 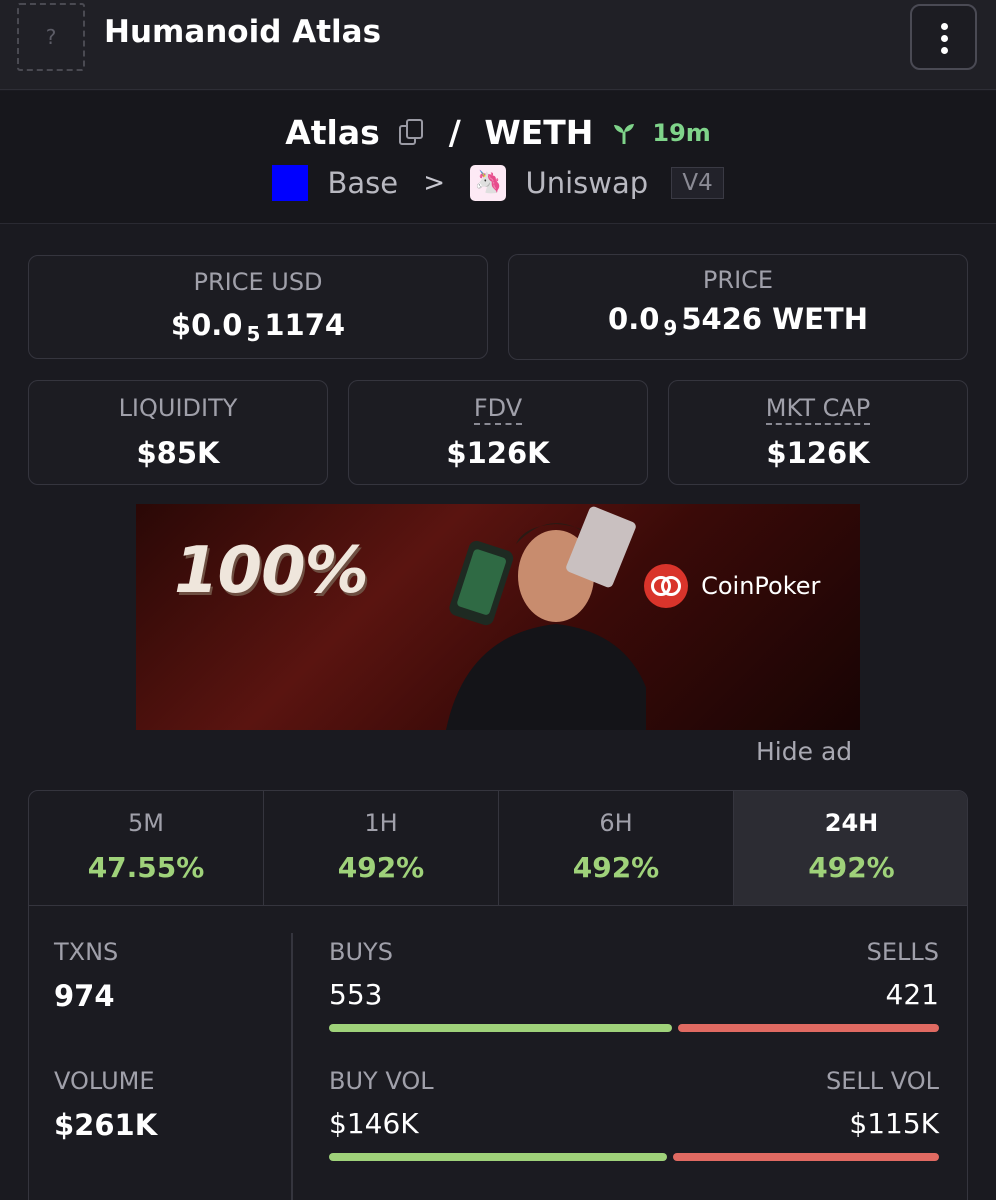 I want to click on mkt-cap-card: MKT CAP $126K, so click(x=818, y=432).